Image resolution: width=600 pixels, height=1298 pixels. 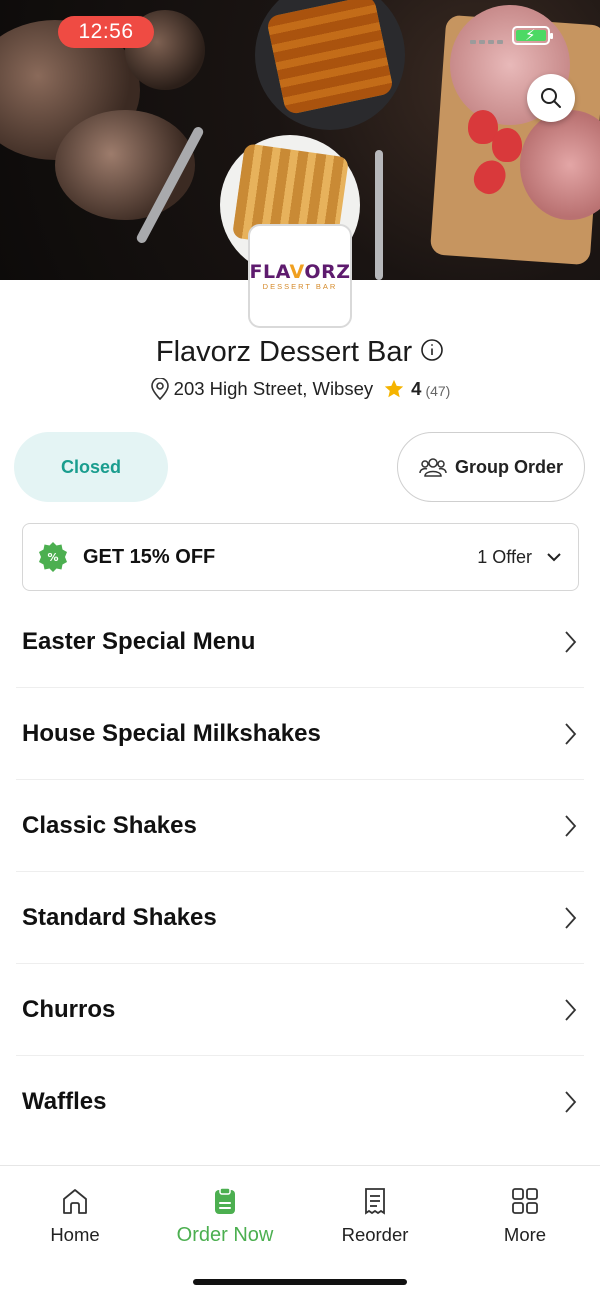 What do you see at coordinates (433, 467) in the screenshot?
I see `group-icon` at bounding box center [433, 467].